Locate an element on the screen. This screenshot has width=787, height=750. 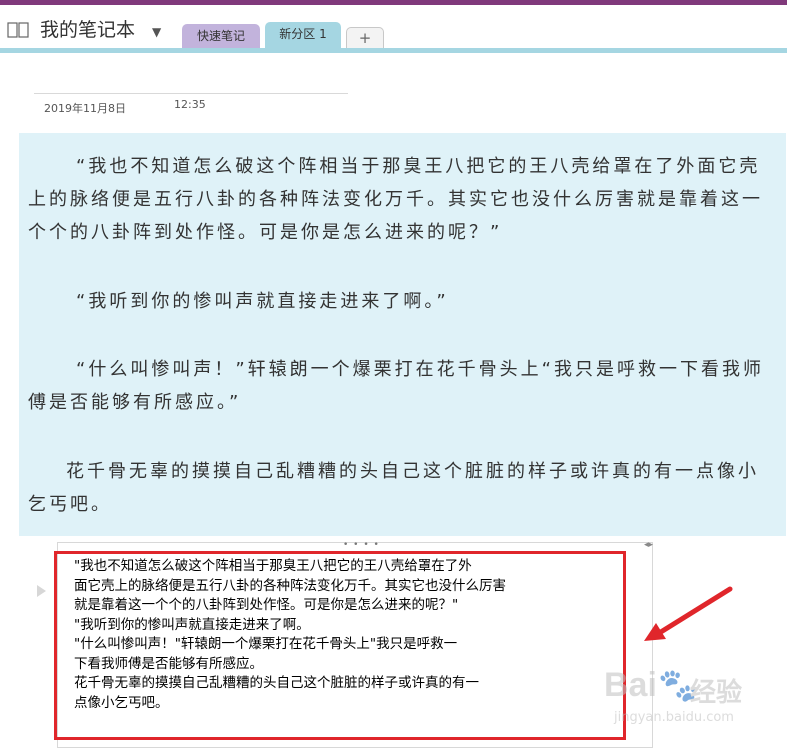
resize-arrows-icon: ◂▸ is located at coordinates (648, 545).